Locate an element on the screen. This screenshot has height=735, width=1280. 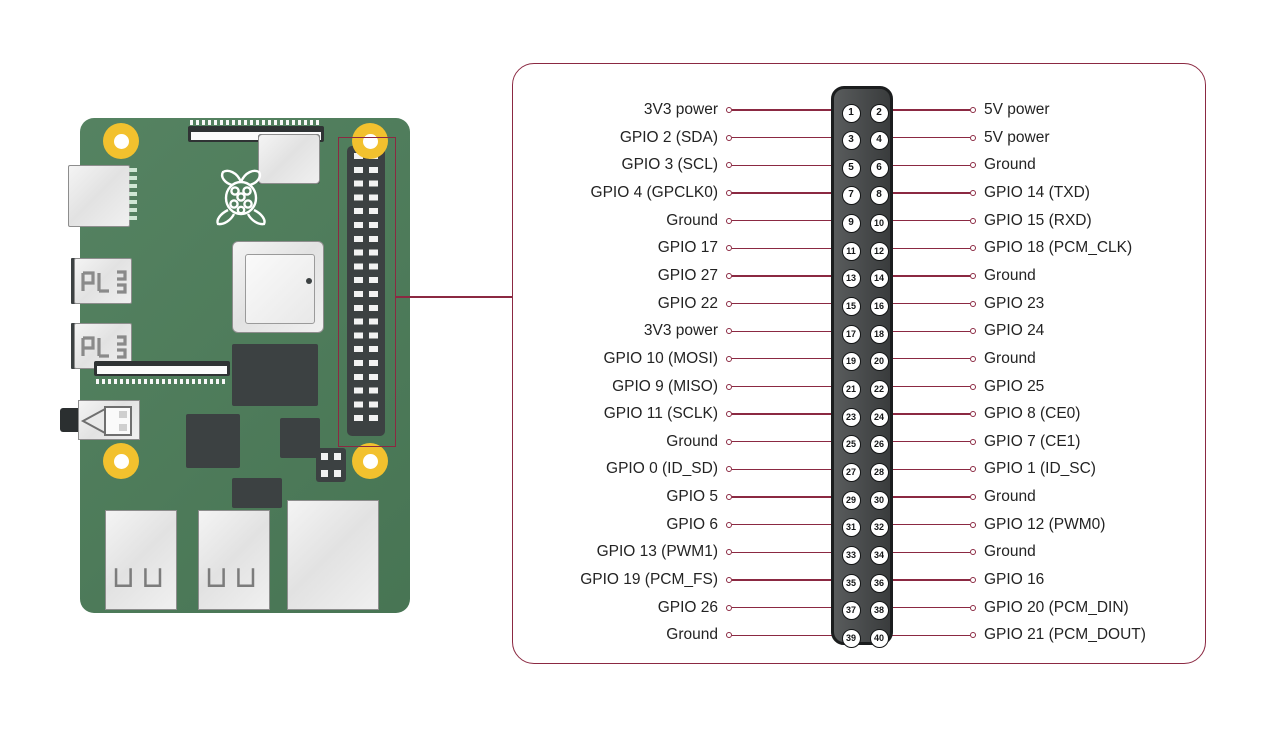
pin-number-6: 6 is located at coordinates (879, 168).